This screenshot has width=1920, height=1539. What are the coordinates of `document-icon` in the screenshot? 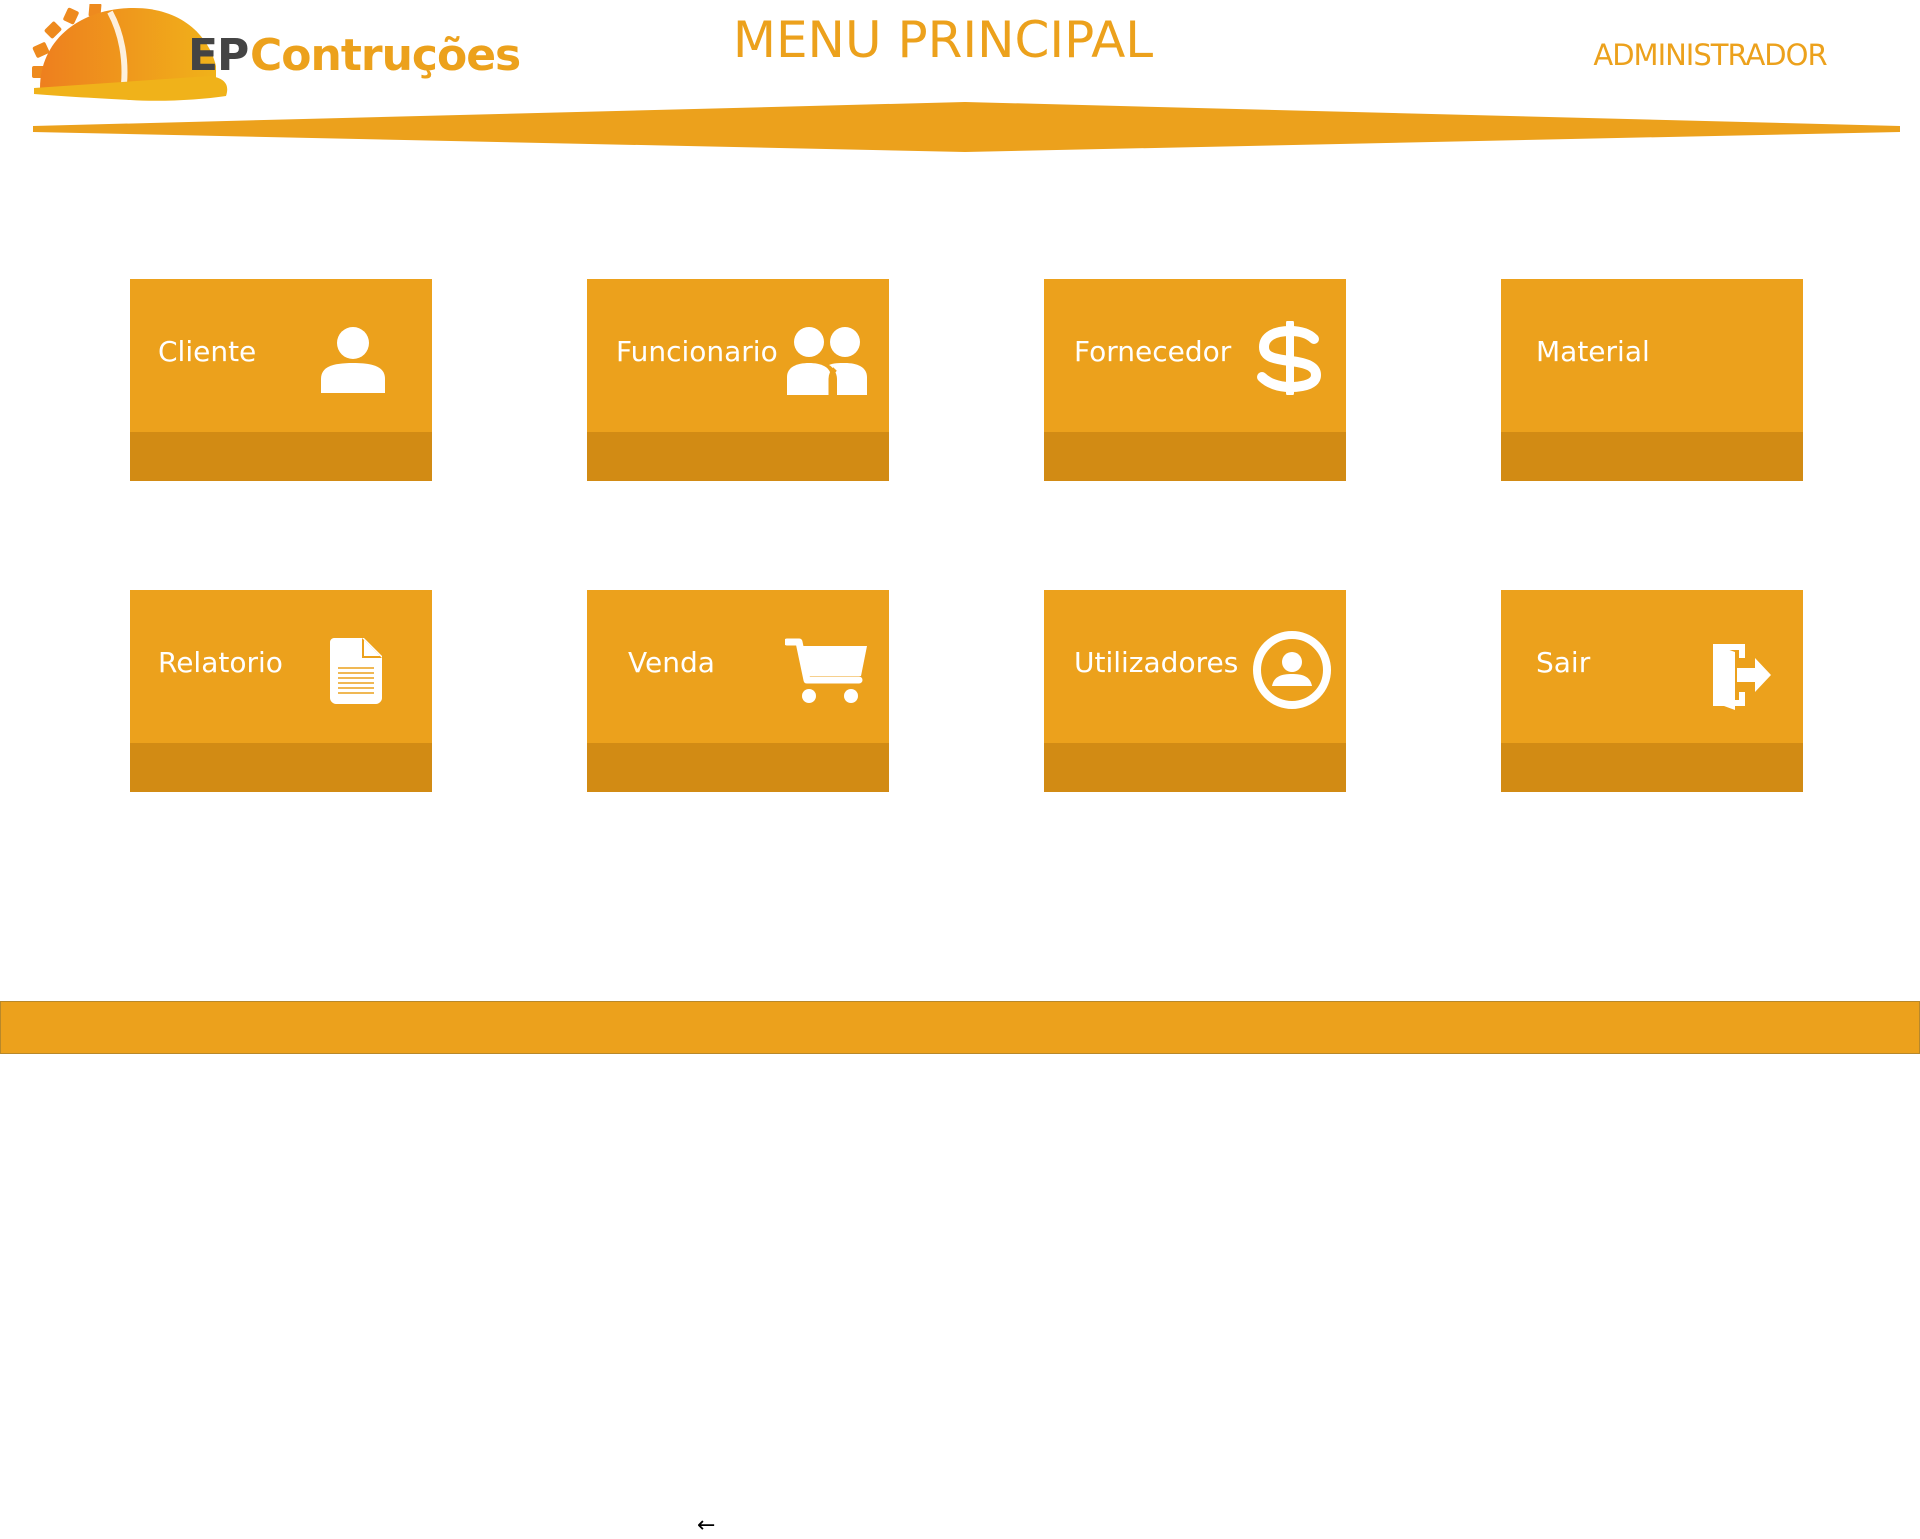 It's located at (356, 671).